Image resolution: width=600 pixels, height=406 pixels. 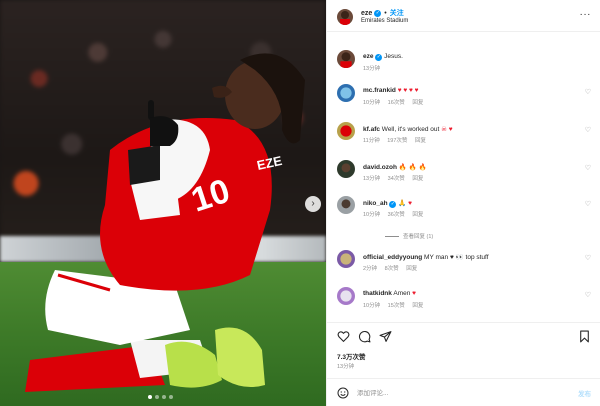 What do you see at coordinates (346, 367) in the screenshot?
I see `post-time: 13分钟` at bounding box center [346, 367].